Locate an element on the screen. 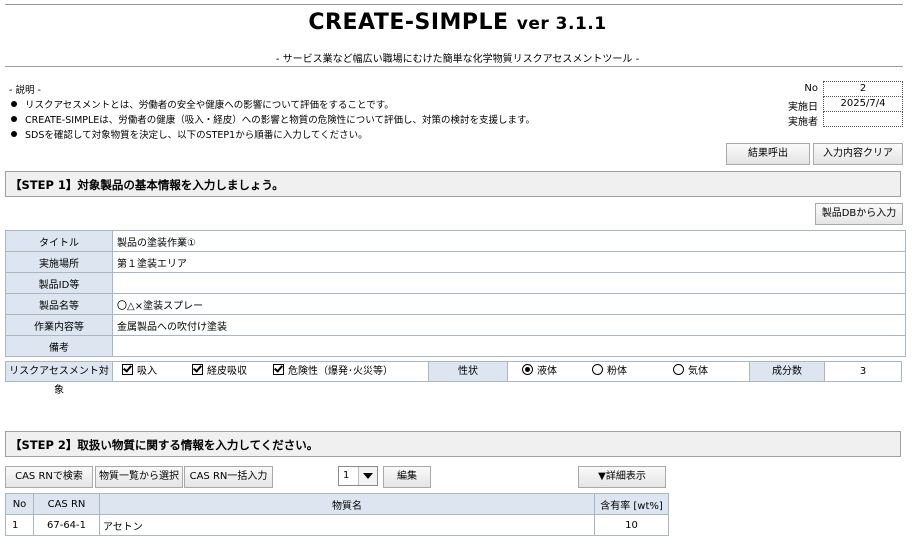 The image size is (915, 542). components-label: 成分数 is located at coordinates (787, 371).